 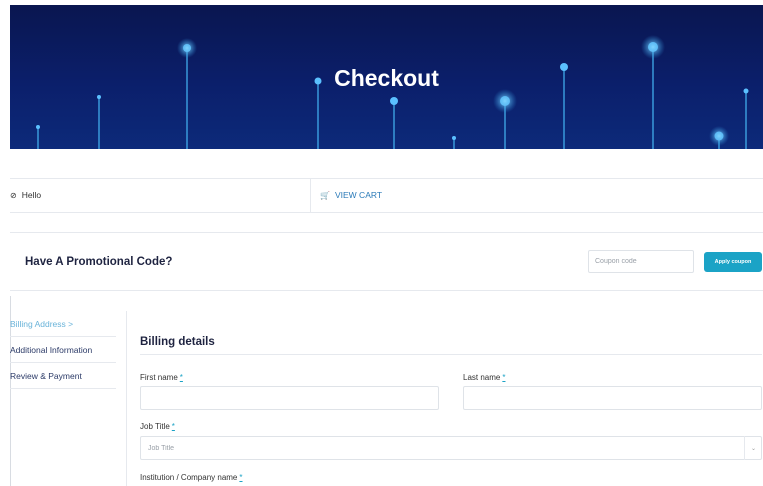 I want to click on page-title: Checkout, so click(x=386, y=78).